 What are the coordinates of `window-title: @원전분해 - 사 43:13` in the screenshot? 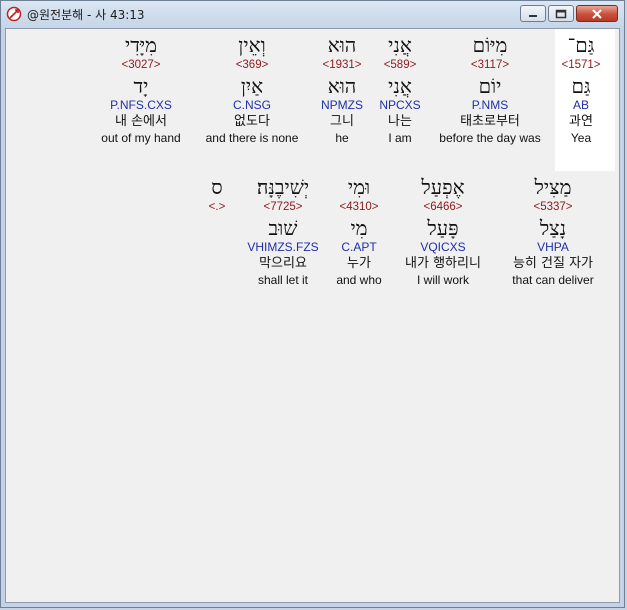 It's located at (86, 14).